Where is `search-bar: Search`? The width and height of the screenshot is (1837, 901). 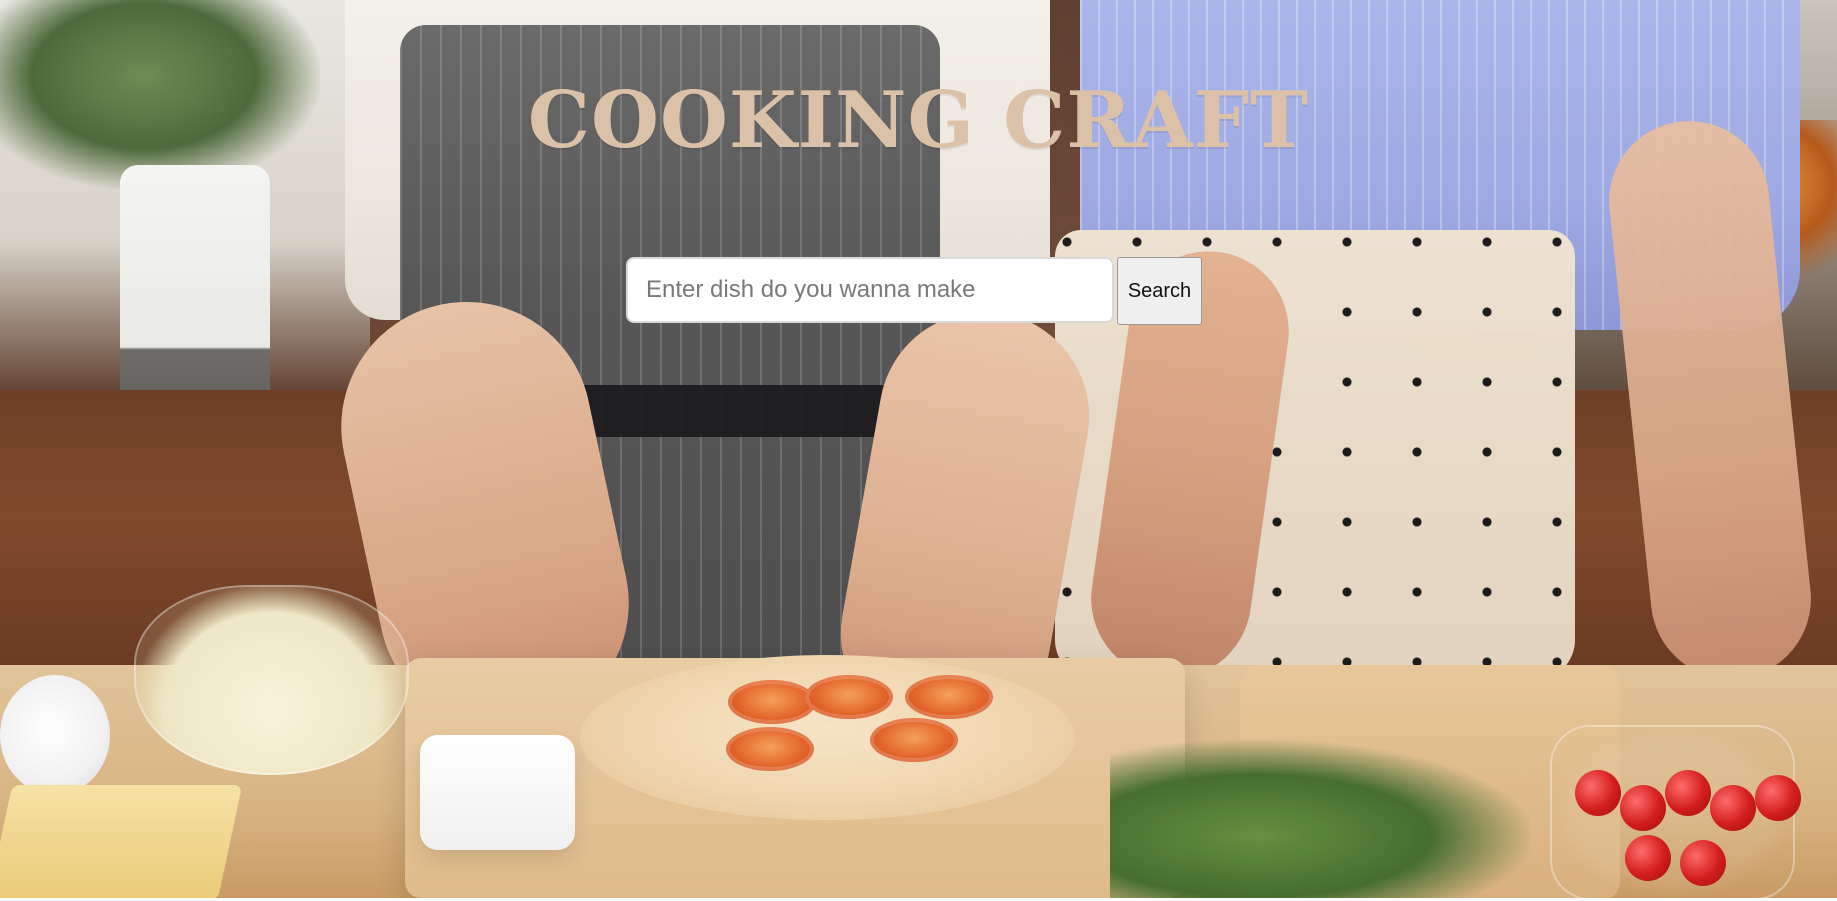 search-bar: Search is located at coordinates (914, 291).